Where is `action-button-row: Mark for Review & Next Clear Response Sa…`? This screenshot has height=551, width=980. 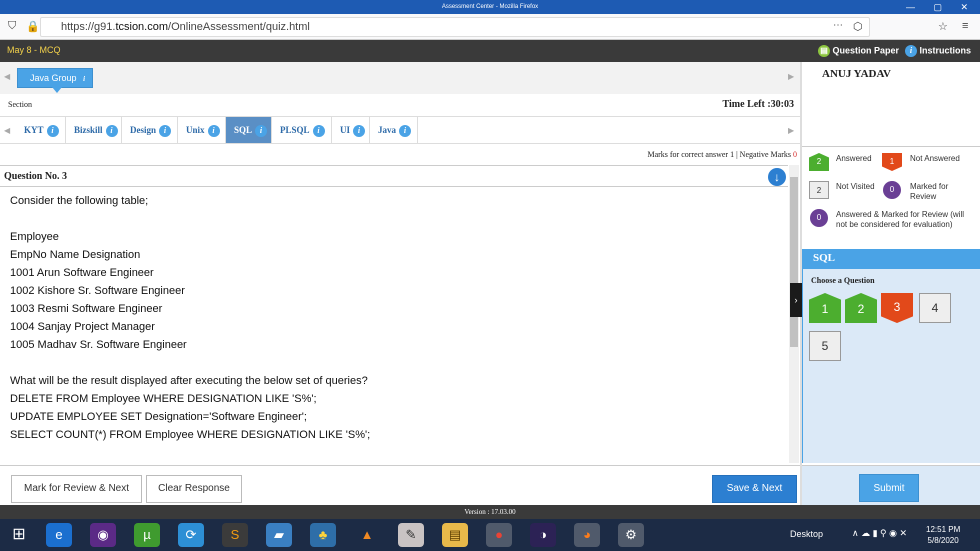 action-button-row: Mark for Review & Next Clear Response Sa… is located at coordinates (400, 485).